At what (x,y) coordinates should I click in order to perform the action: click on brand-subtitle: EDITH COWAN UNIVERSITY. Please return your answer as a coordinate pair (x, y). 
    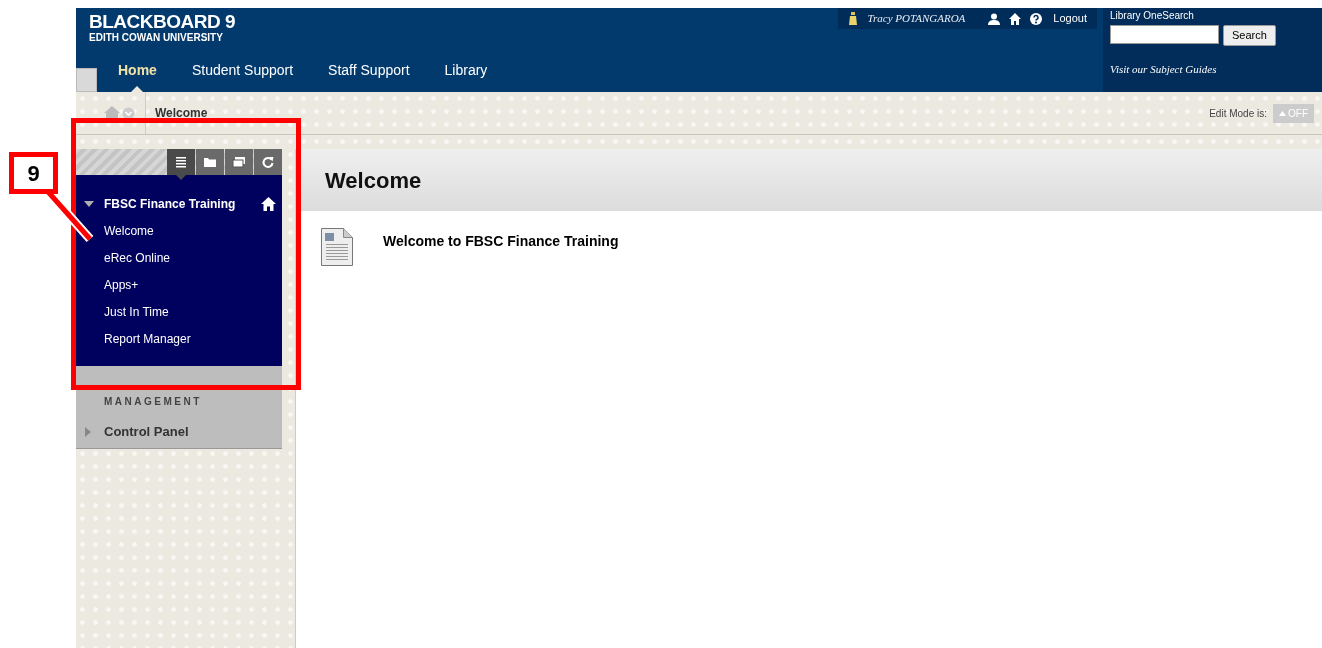
    Looking at the image, I should click on (156, 38).